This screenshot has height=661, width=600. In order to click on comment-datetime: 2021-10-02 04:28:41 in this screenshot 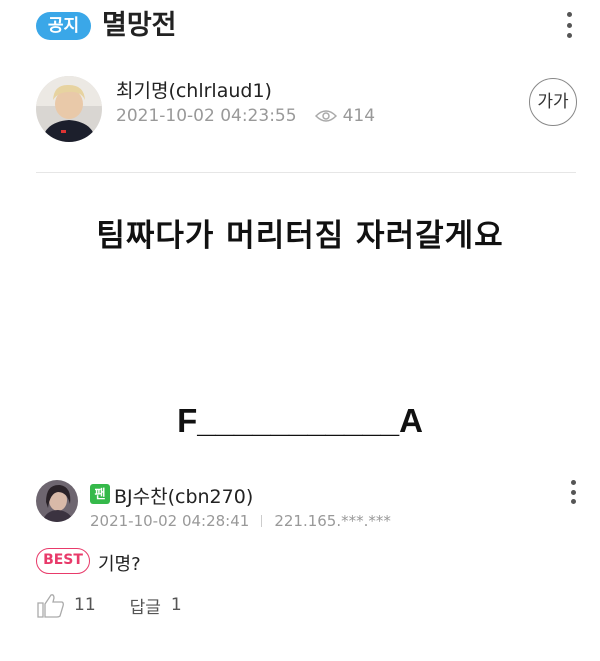, I will do `click(170, 521)`.